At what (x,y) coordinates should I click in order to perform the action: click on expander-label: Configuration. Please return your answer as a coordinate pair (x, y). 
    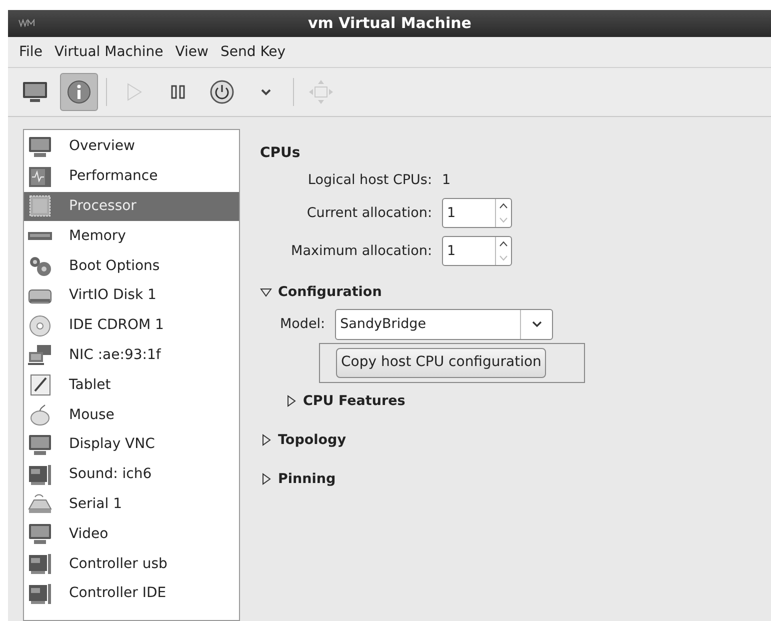
    Looking at the image, I should click on (330, 292).